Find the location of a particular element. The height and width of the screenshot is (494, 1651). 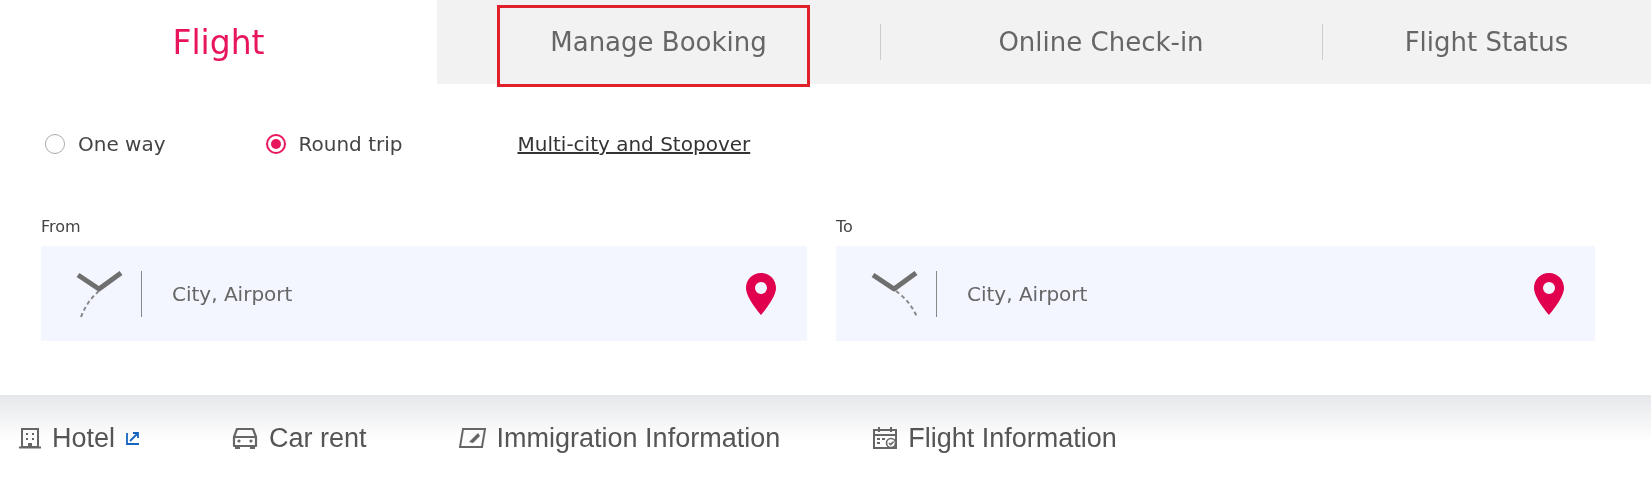

car-icon is located at coordinates (245, 438).